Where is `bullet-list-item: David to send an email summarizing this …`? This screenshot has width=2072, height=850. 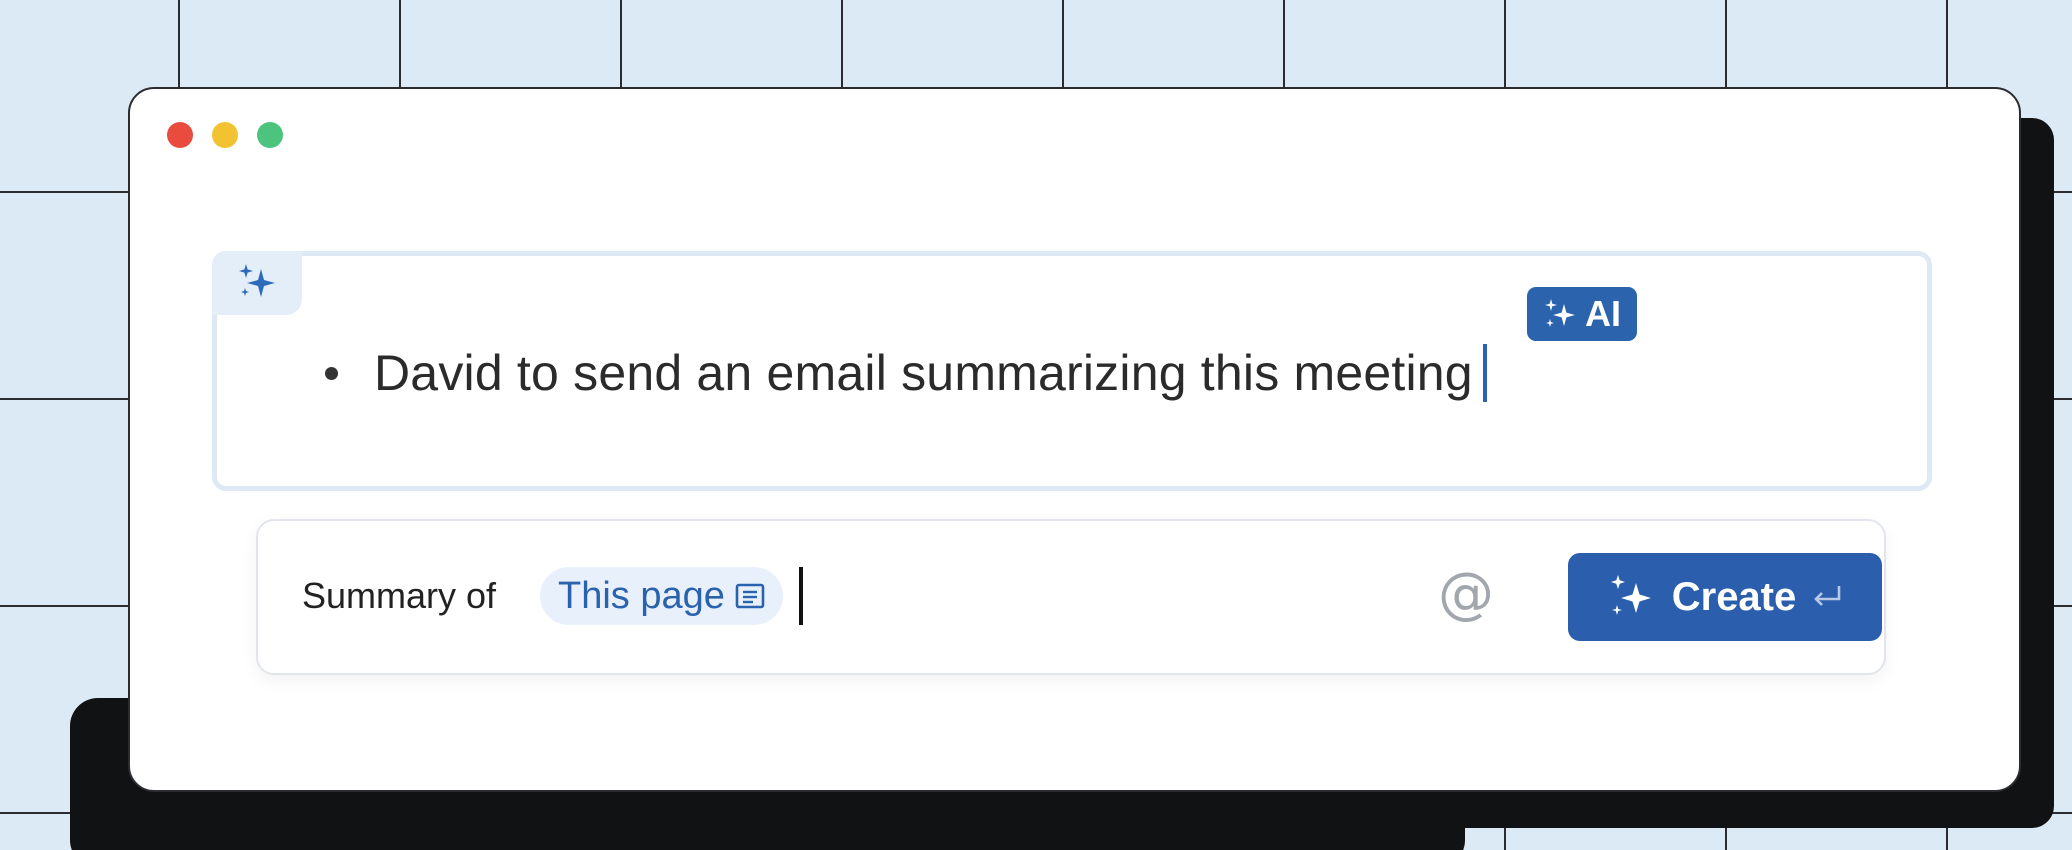
bullet-list-item: David to send an email summarizing this … is located at coordinates (906, 373).